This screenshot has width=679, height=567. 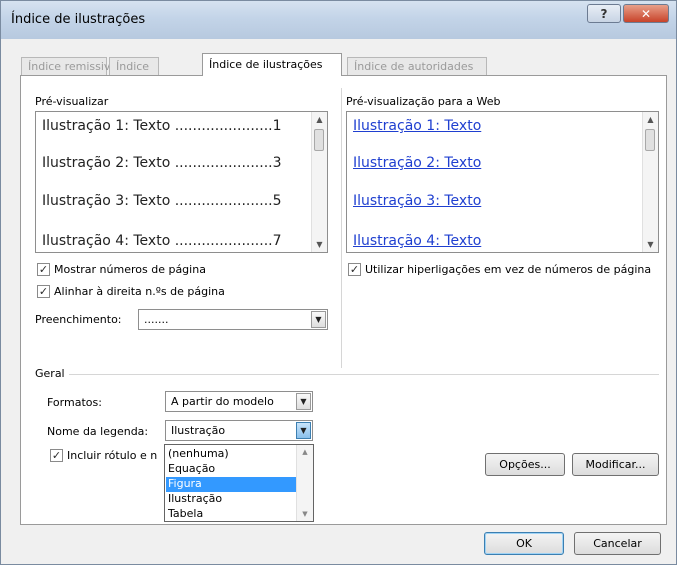 What do you see at coordinates (338, 20) in the screenshot?
I see `title-bar: Índice de ilustrações ? ✕` at bounding box center [338, 20].